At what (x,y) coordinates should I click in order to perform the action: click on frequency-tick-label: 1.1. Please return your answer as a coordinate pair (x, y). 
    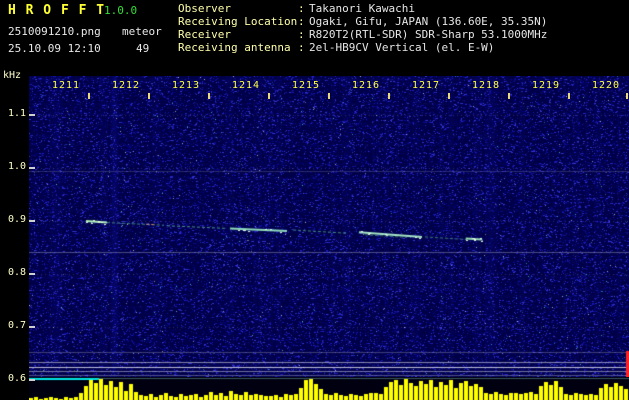
    Looking at the image, I should click on (16, 113).